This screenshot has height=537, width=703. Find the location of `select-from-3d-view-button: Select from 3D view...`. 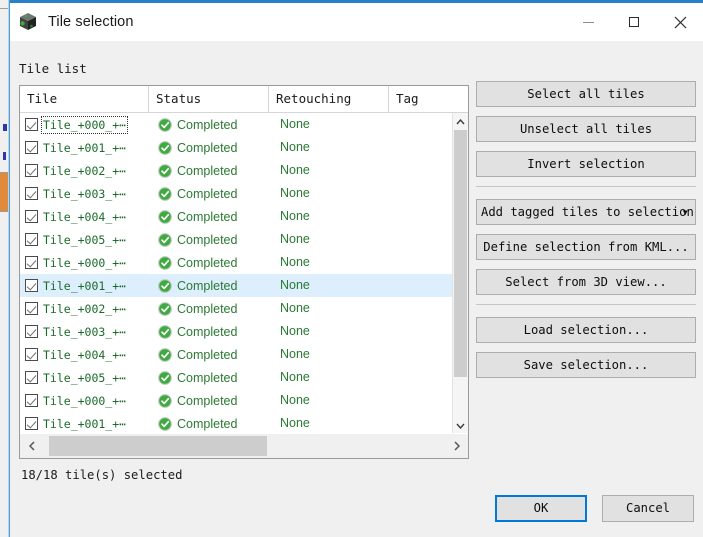

select-from-3d-view-button: Select from 3D view... is located at coordinates (586, 282).